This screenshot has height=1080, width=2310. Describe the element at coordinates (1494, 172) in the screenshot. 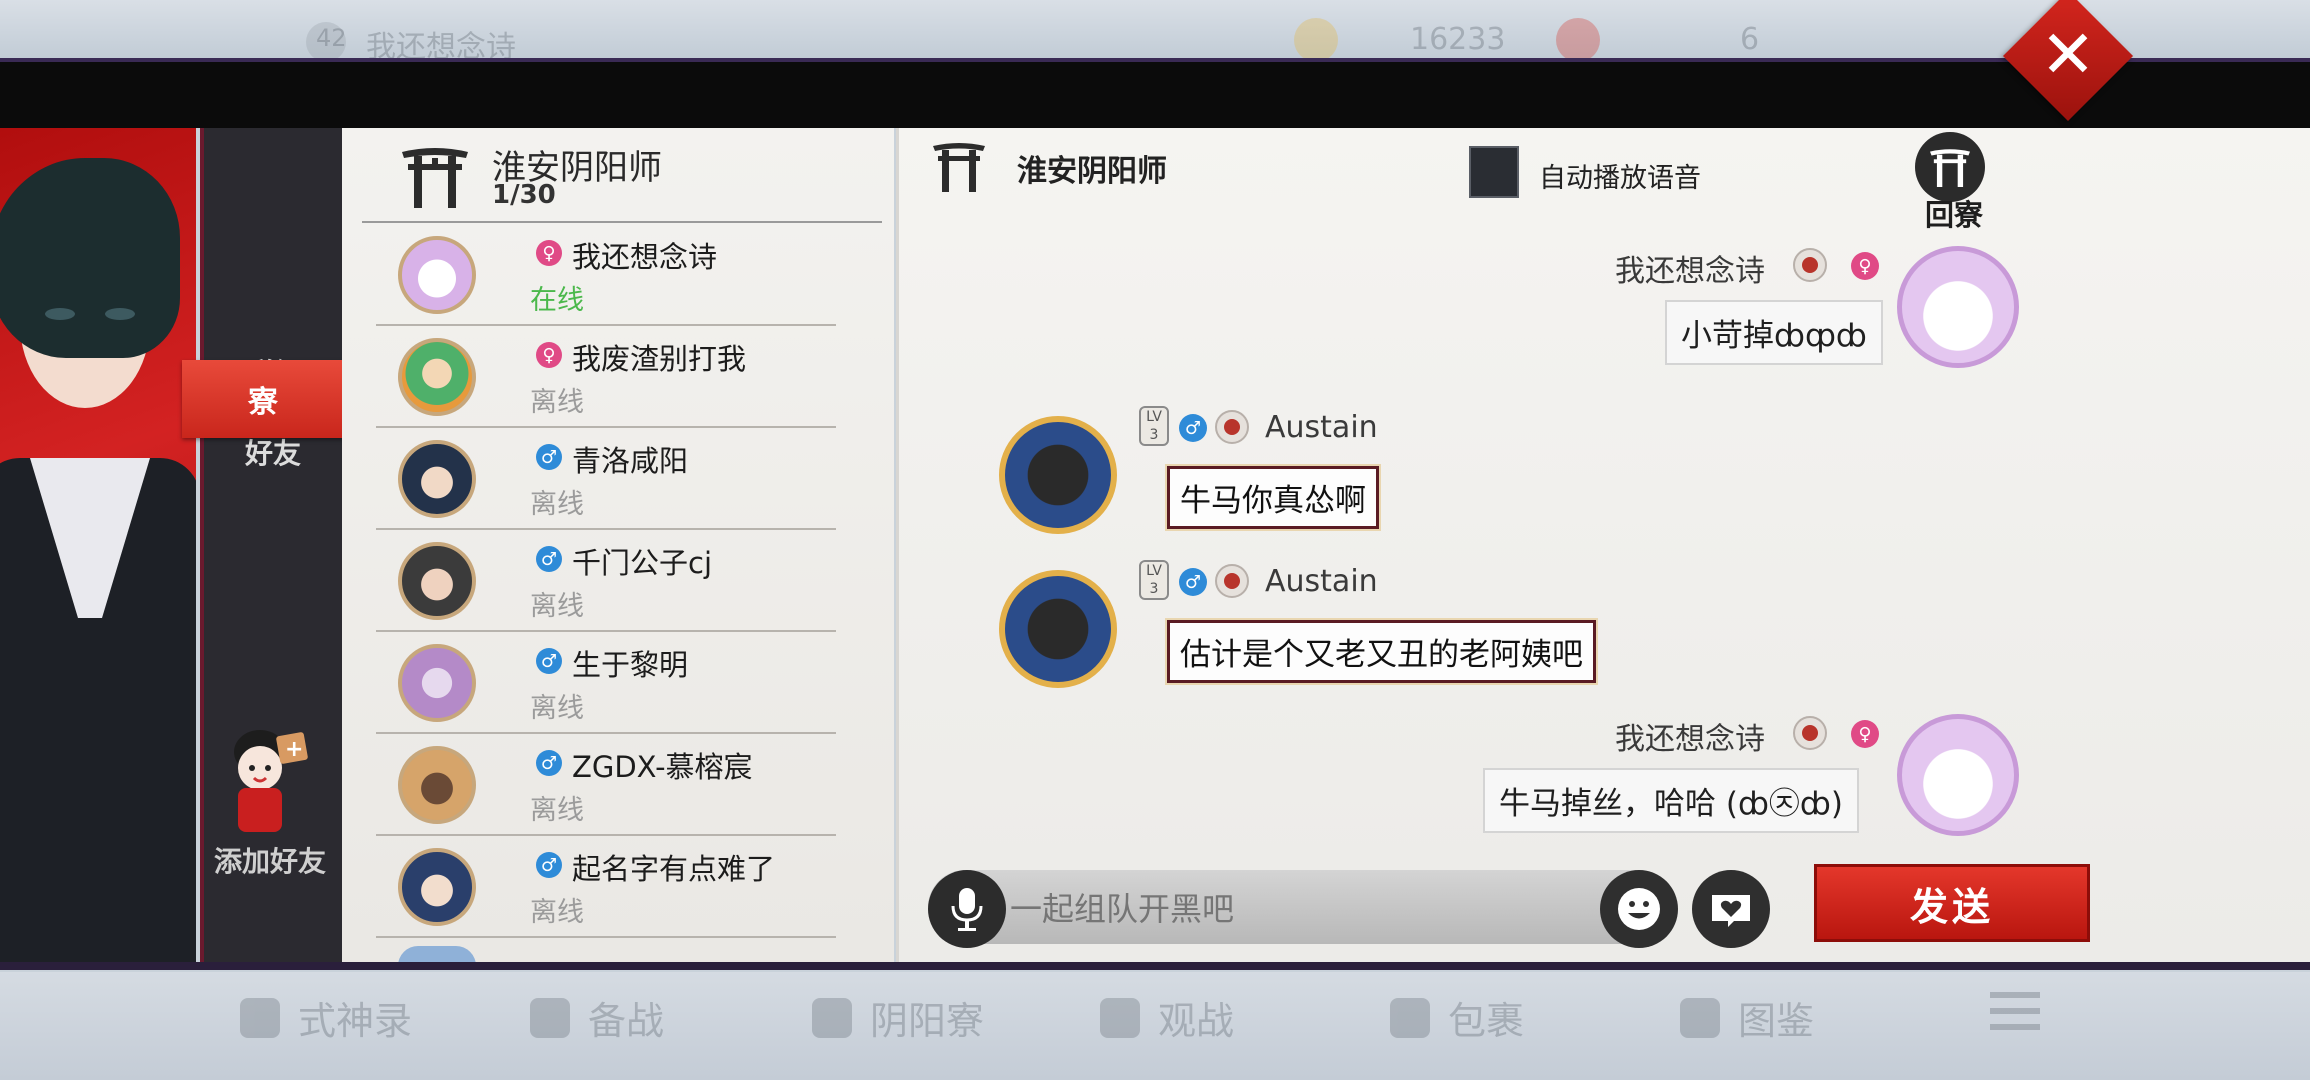

I see `auto-voice-checkbox` at that location.